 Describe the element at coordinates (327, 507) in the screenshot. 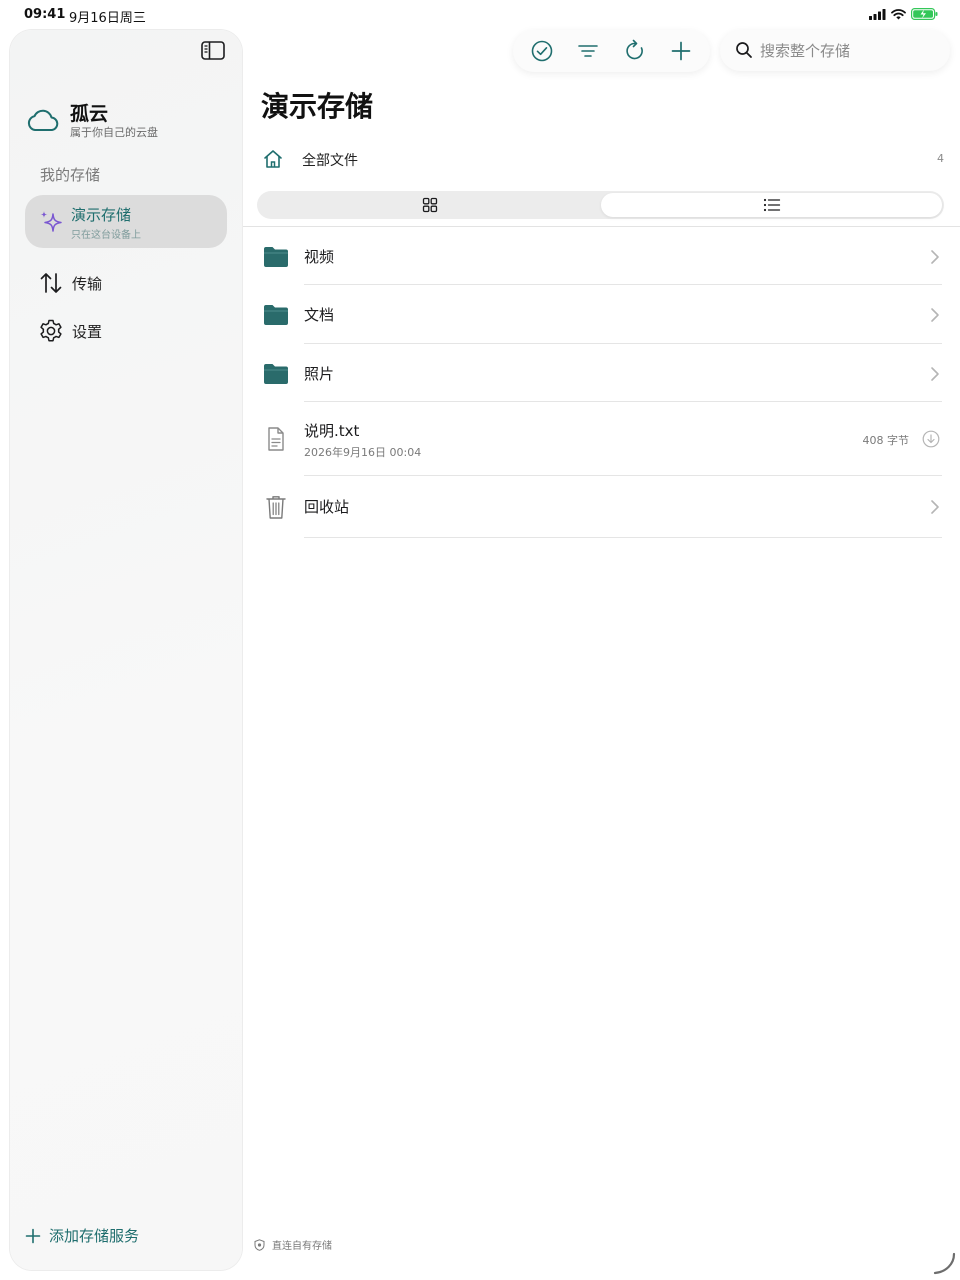

I see `item-name: 回收站` at that location.